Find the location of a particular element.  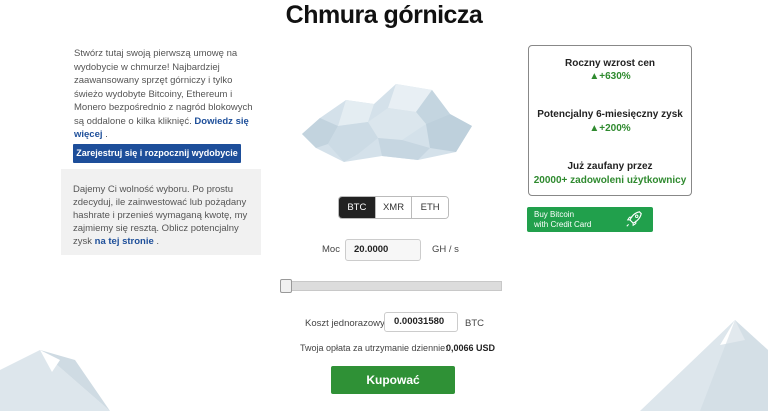

power-label: Moc is located at coordinates (331, 249).